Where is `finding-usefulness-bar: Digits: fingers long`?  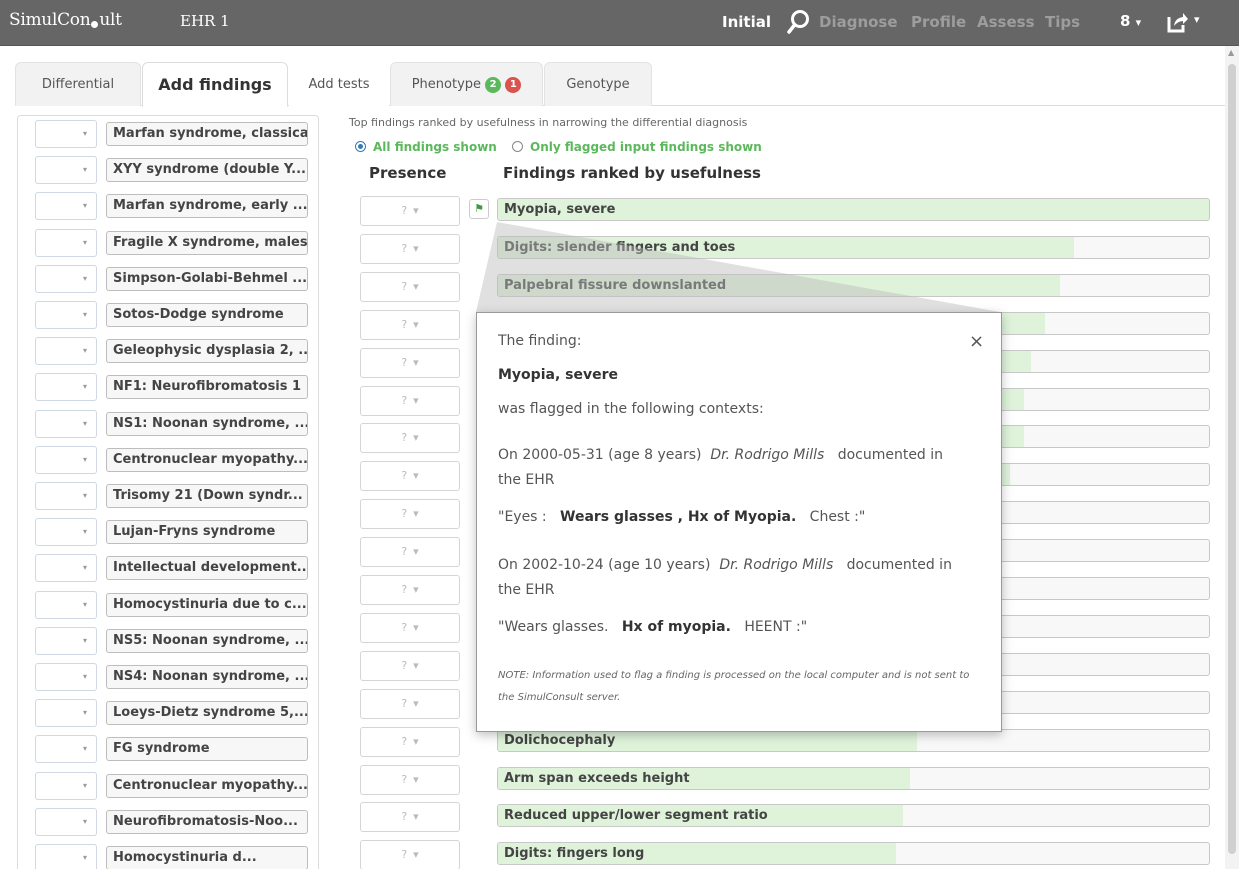 finding-usefulness-bar: Digits: fingers long is located at coordinates (853, 854).